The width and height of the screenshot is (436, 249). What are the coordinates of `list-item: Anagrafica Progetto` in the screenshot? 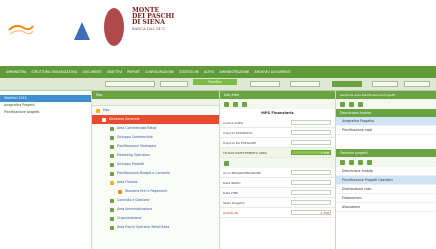 It's located at (386, 121).